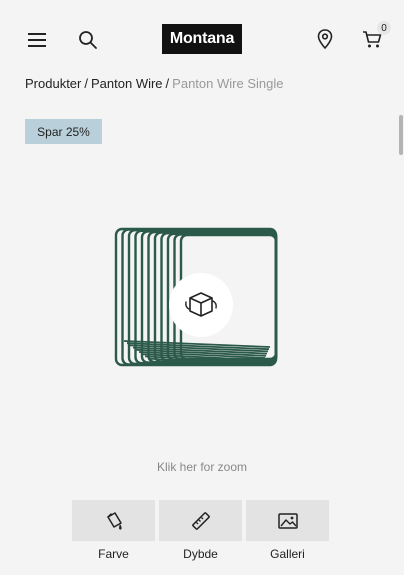  I want to click on option-galleri-button, so click(287, 520).